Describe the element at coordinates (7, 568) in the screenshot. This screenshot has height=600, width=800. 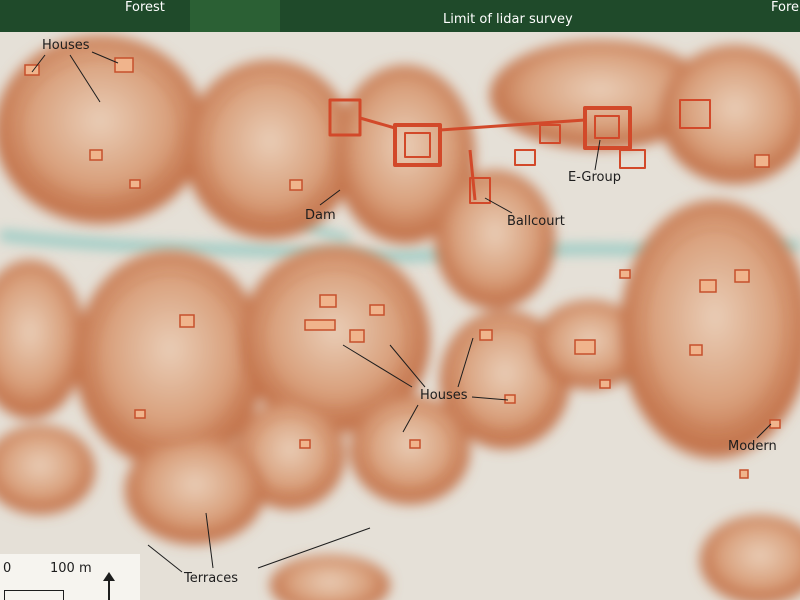
I see `scale-zero-label: 0` at that location.